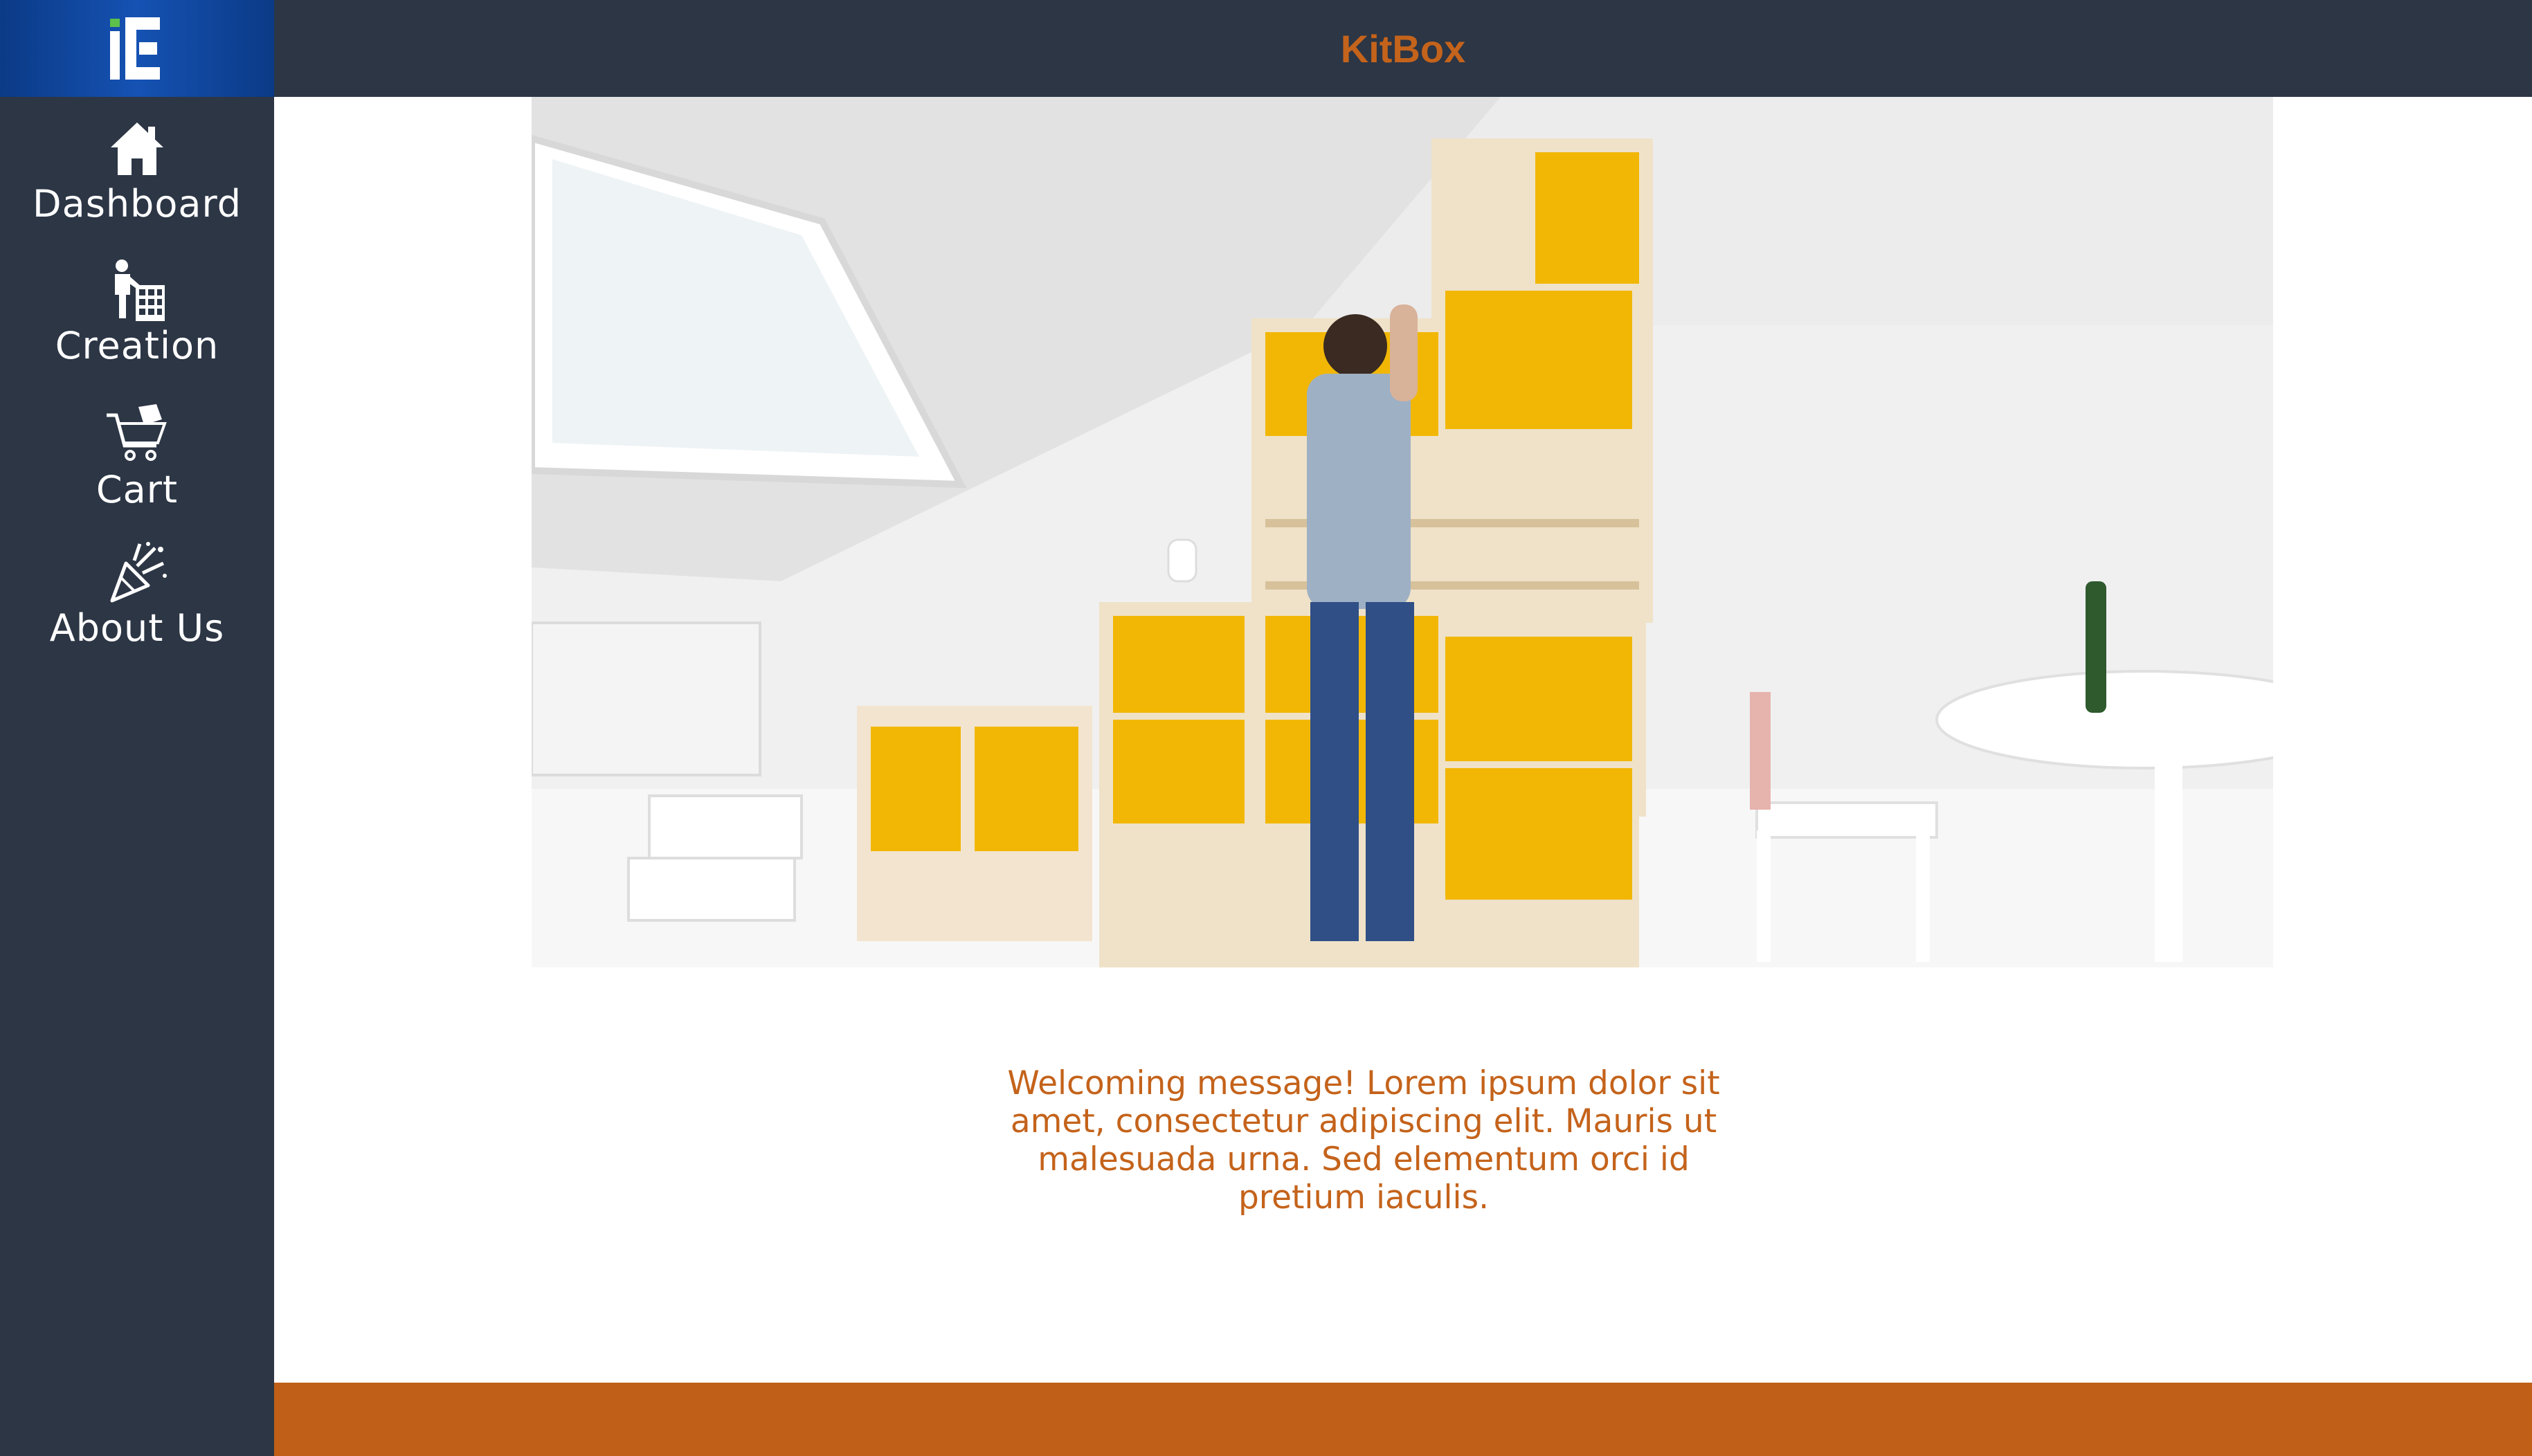 The height and width of the screenshot is (1456, 2532). I want to click on cart-icon, so click(137, 432).